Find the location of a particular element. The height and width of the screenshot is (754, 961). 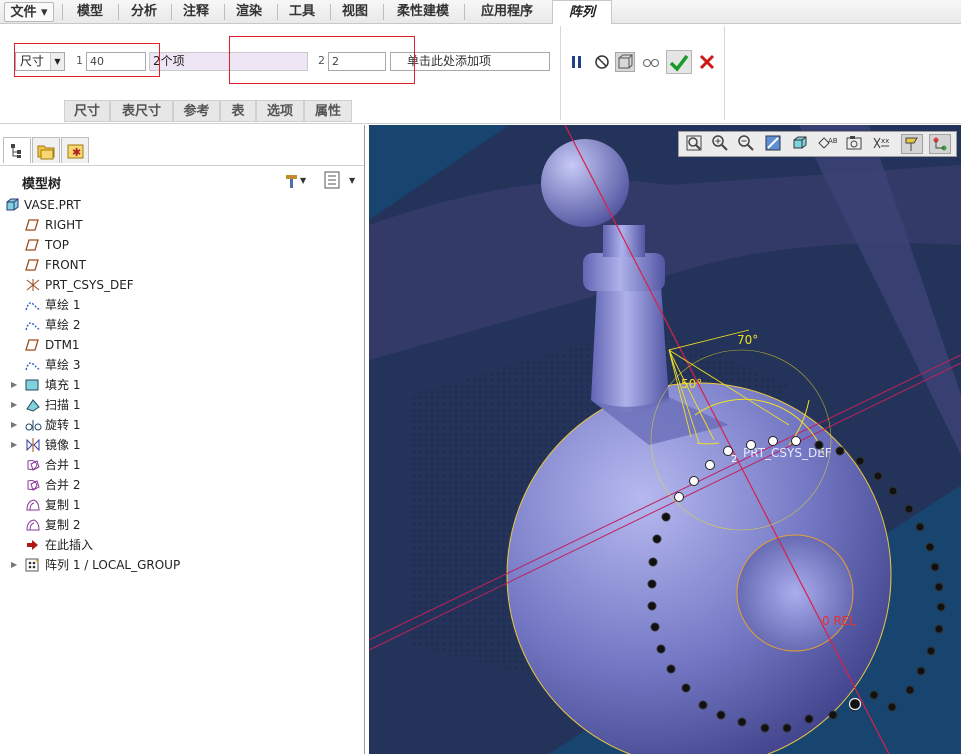

tree-item-label: 镜像 1 is located at coordinates (63, 445).